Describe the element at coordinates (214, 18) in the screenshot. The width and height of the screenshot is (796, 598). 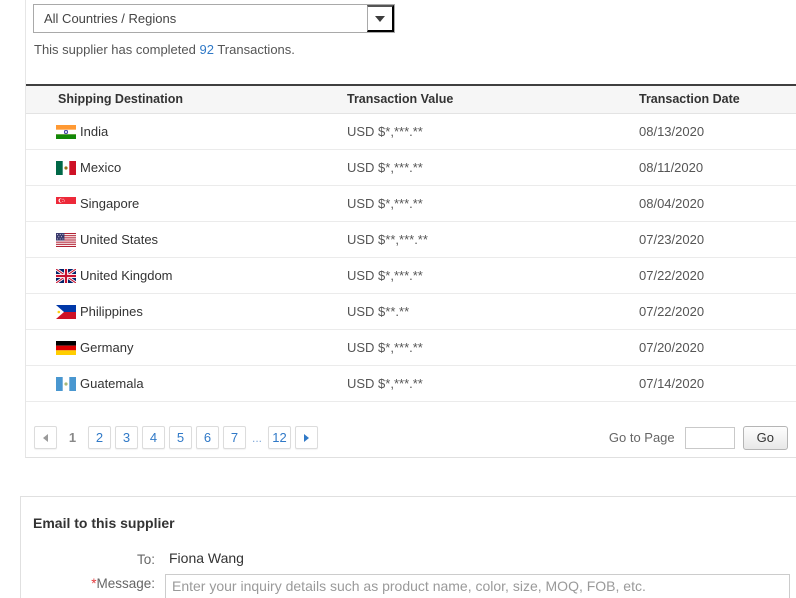
I see `country-region-filter: All Countries / Regions` at that location.